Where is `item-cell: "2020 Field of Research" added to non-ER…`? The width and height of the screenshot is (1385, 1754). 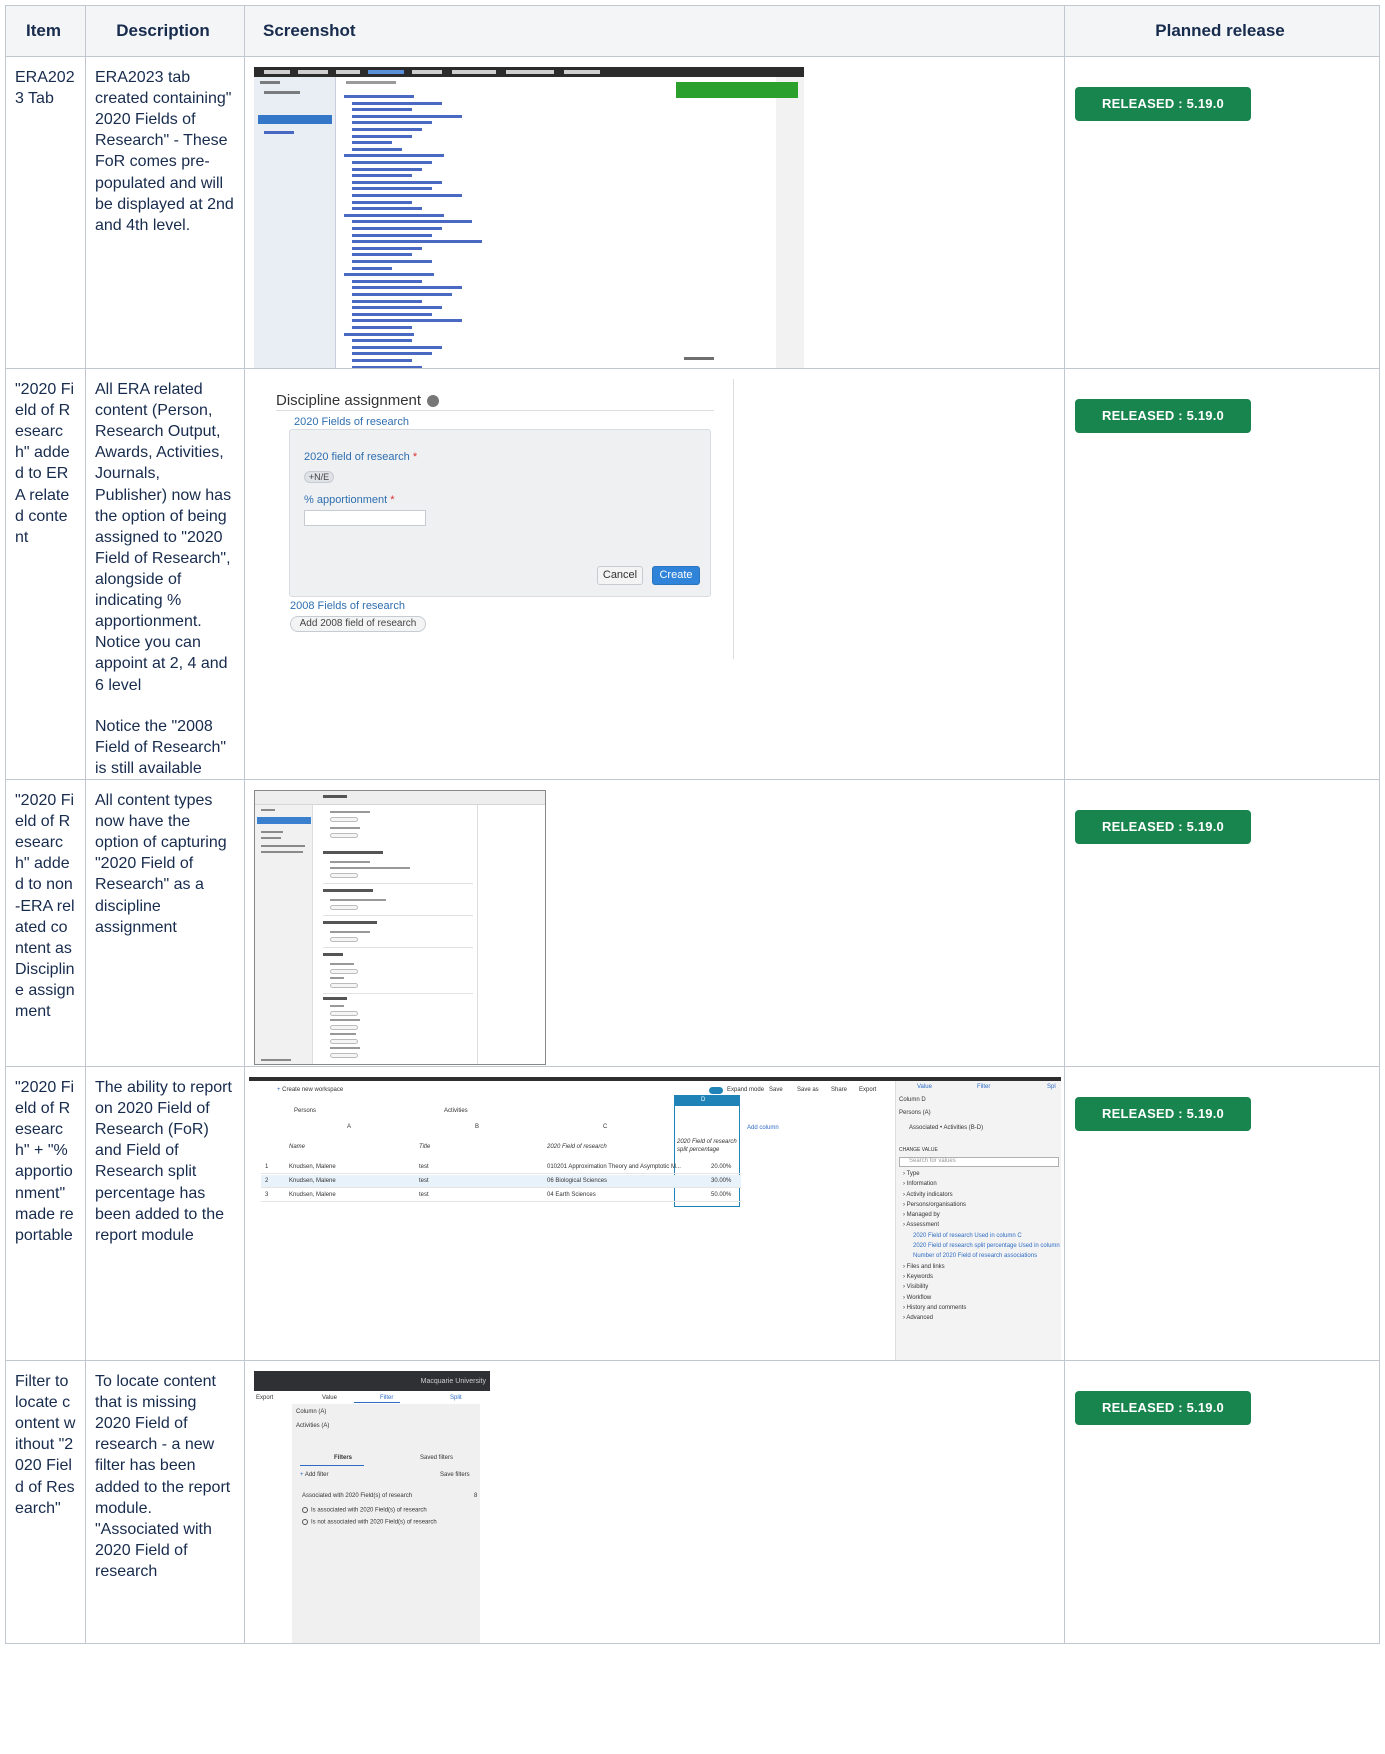
item-cell: "2020 Field of Research" added to non-ER… is located at coordinates (45, 922).